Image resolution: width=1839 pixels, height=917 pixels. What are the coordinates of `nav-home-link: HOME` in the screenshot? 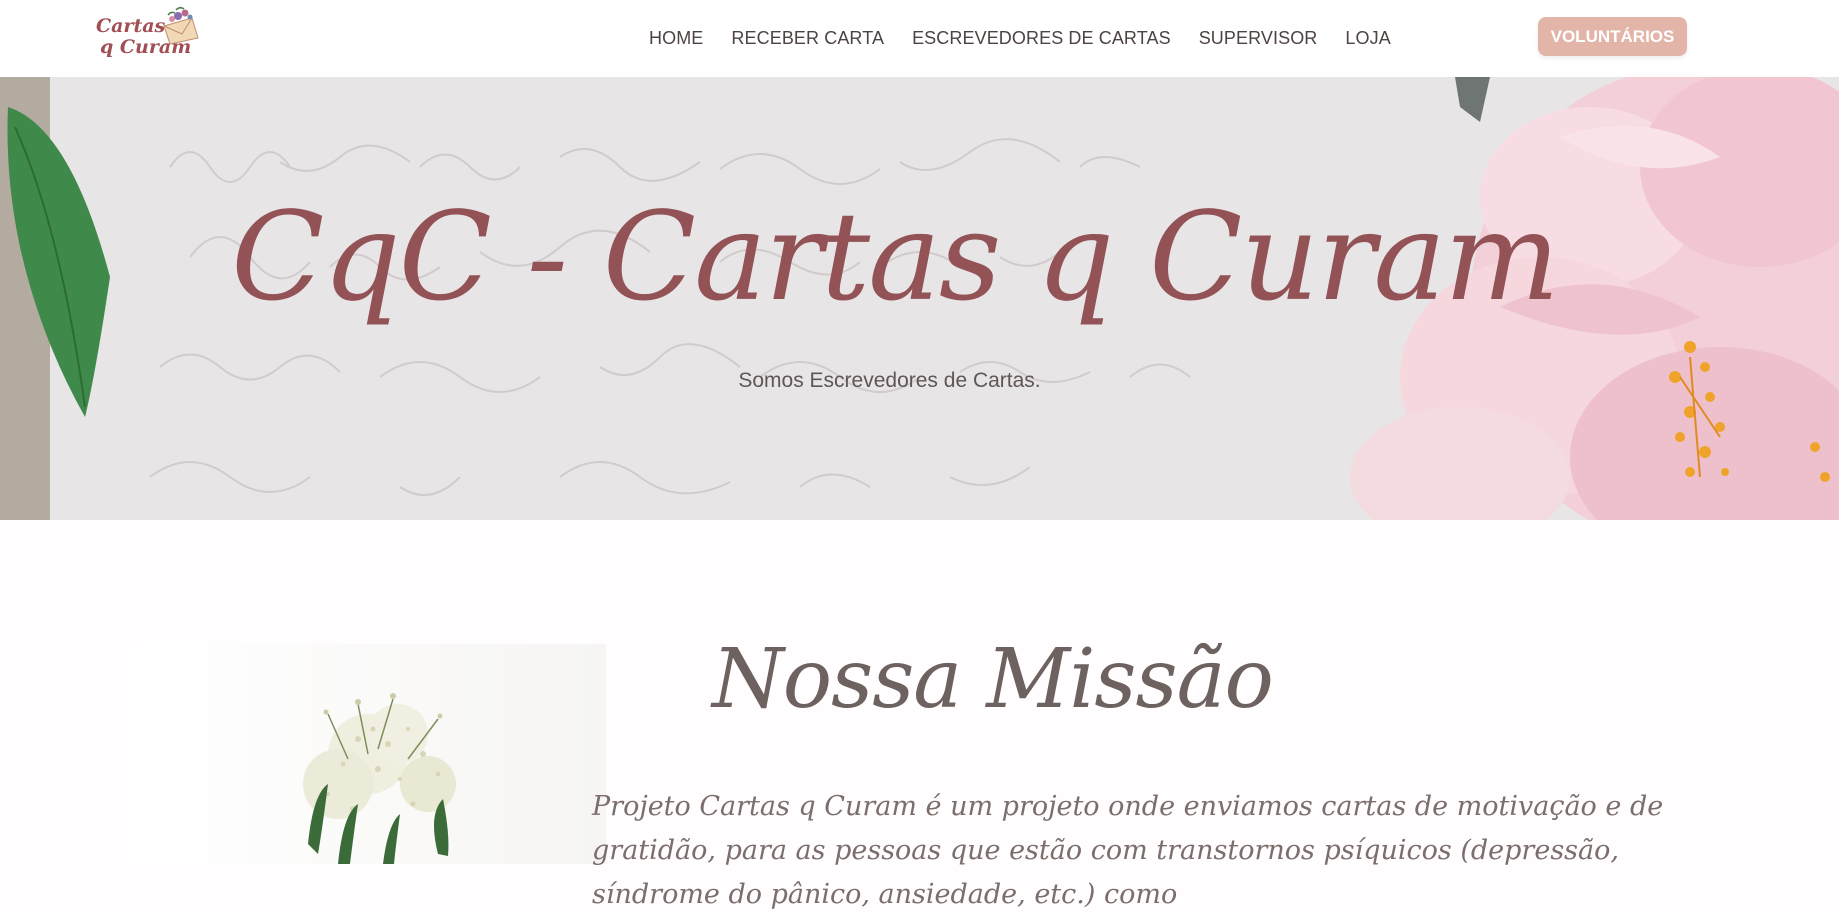 It's located at (683, 38).